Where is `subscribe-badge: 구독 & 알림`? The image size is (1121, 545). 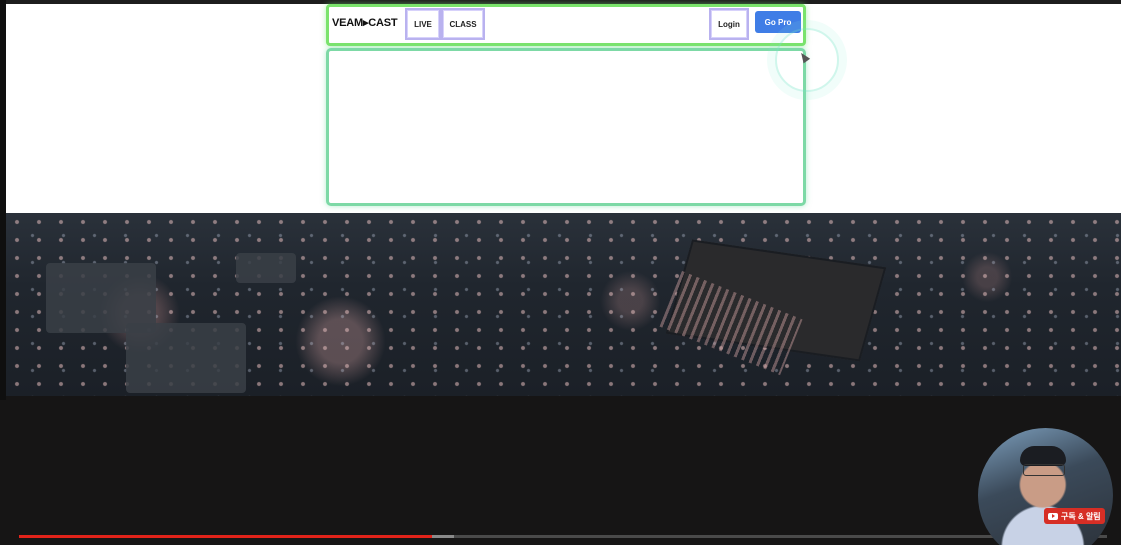 subscribe-badge: 구독 & 알림 is located at coordinates (1074, 516).